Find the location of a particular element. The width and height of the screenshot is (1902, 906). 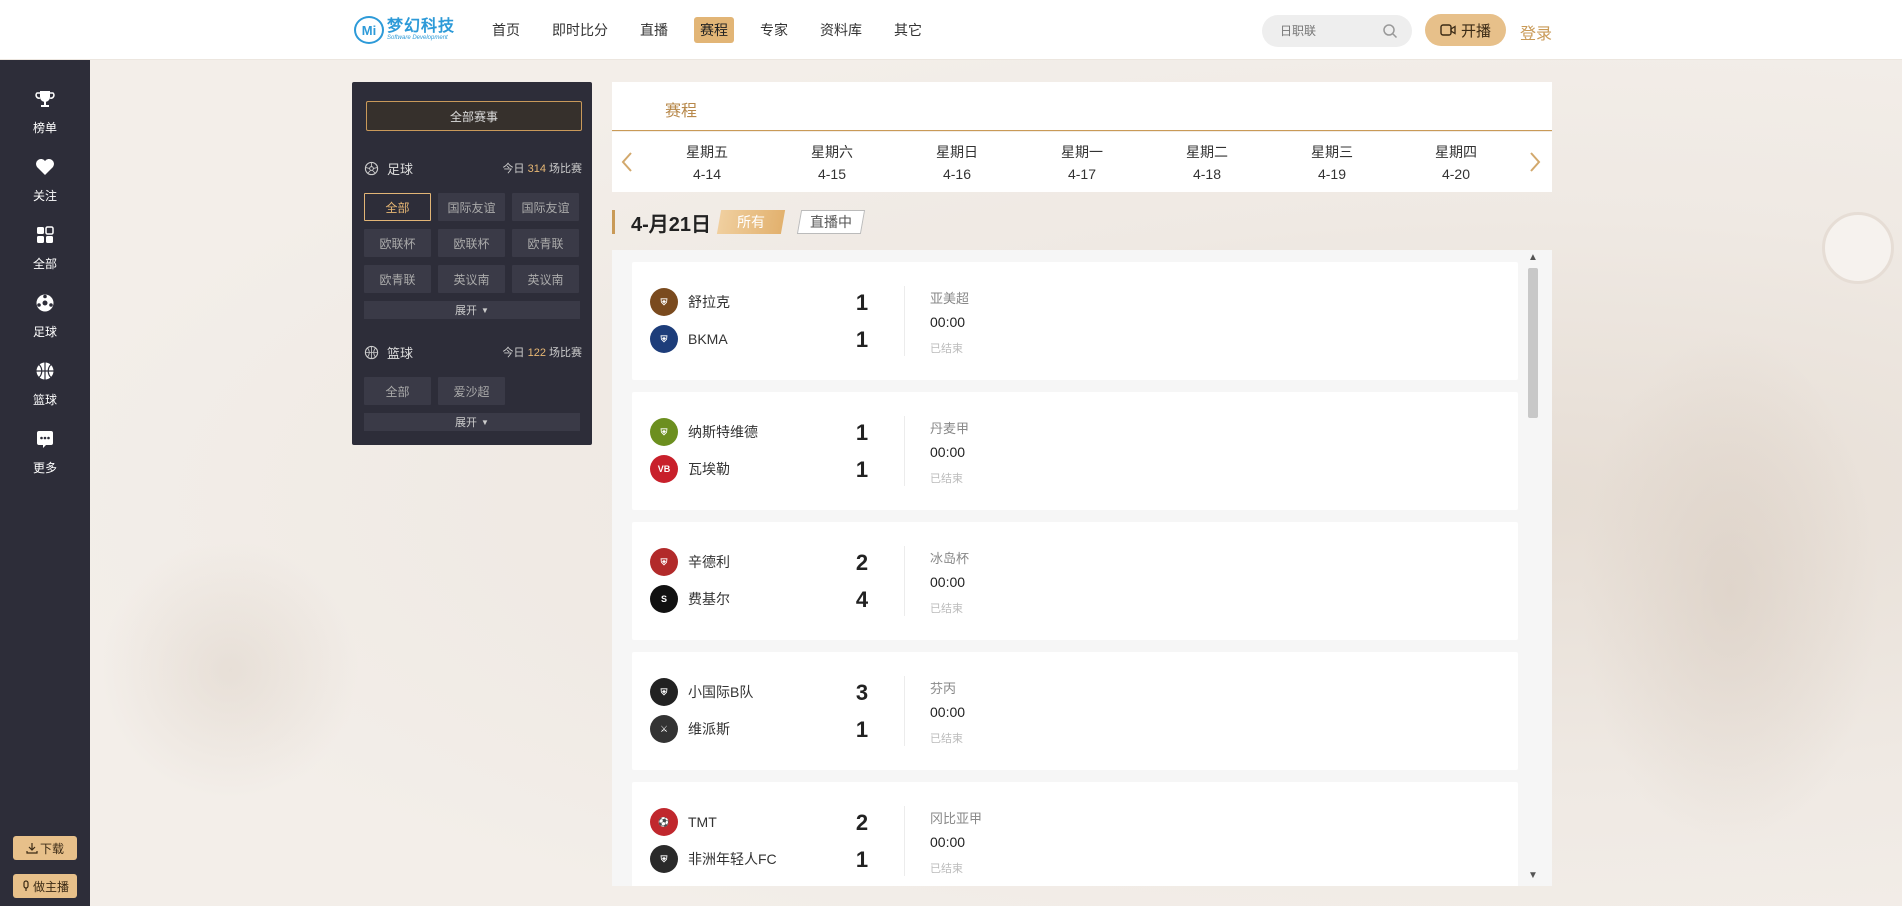

league-name: 丹麦甲 is located at coordinates (950, 428).